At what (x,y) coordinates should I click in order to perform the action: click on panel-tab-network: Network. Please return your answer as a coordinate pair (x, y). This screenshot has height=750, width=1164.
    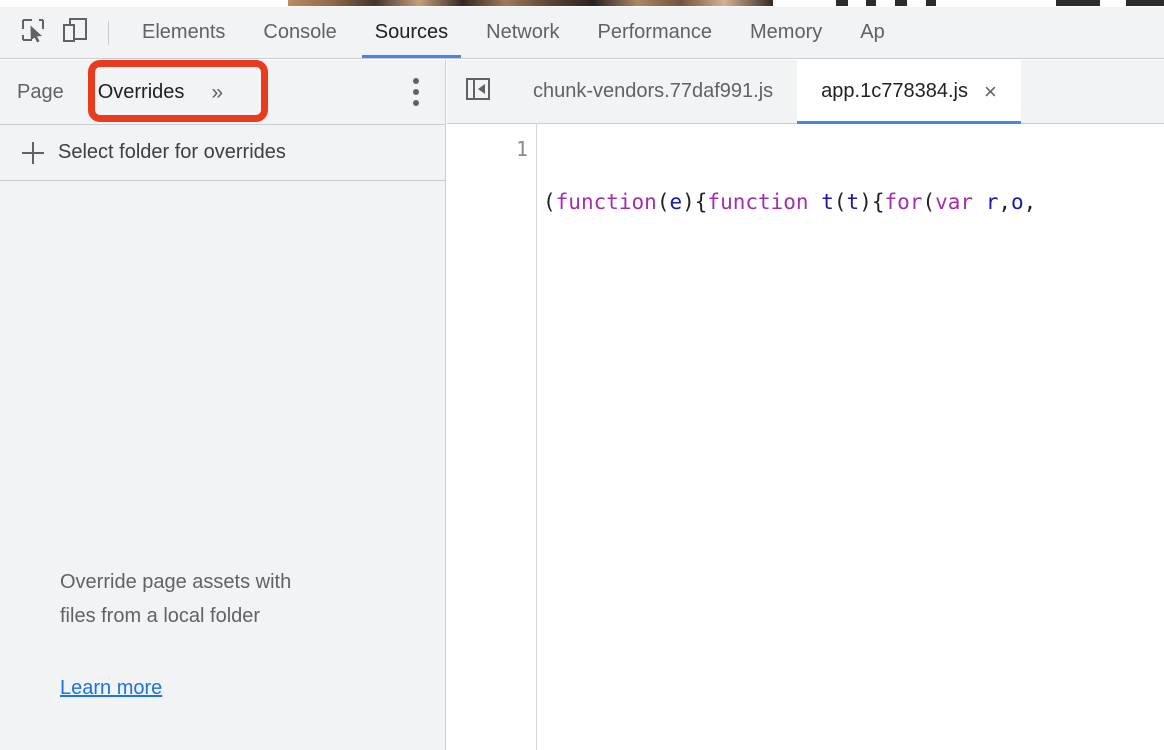
    Looking at the image, I should click on (522, 32).